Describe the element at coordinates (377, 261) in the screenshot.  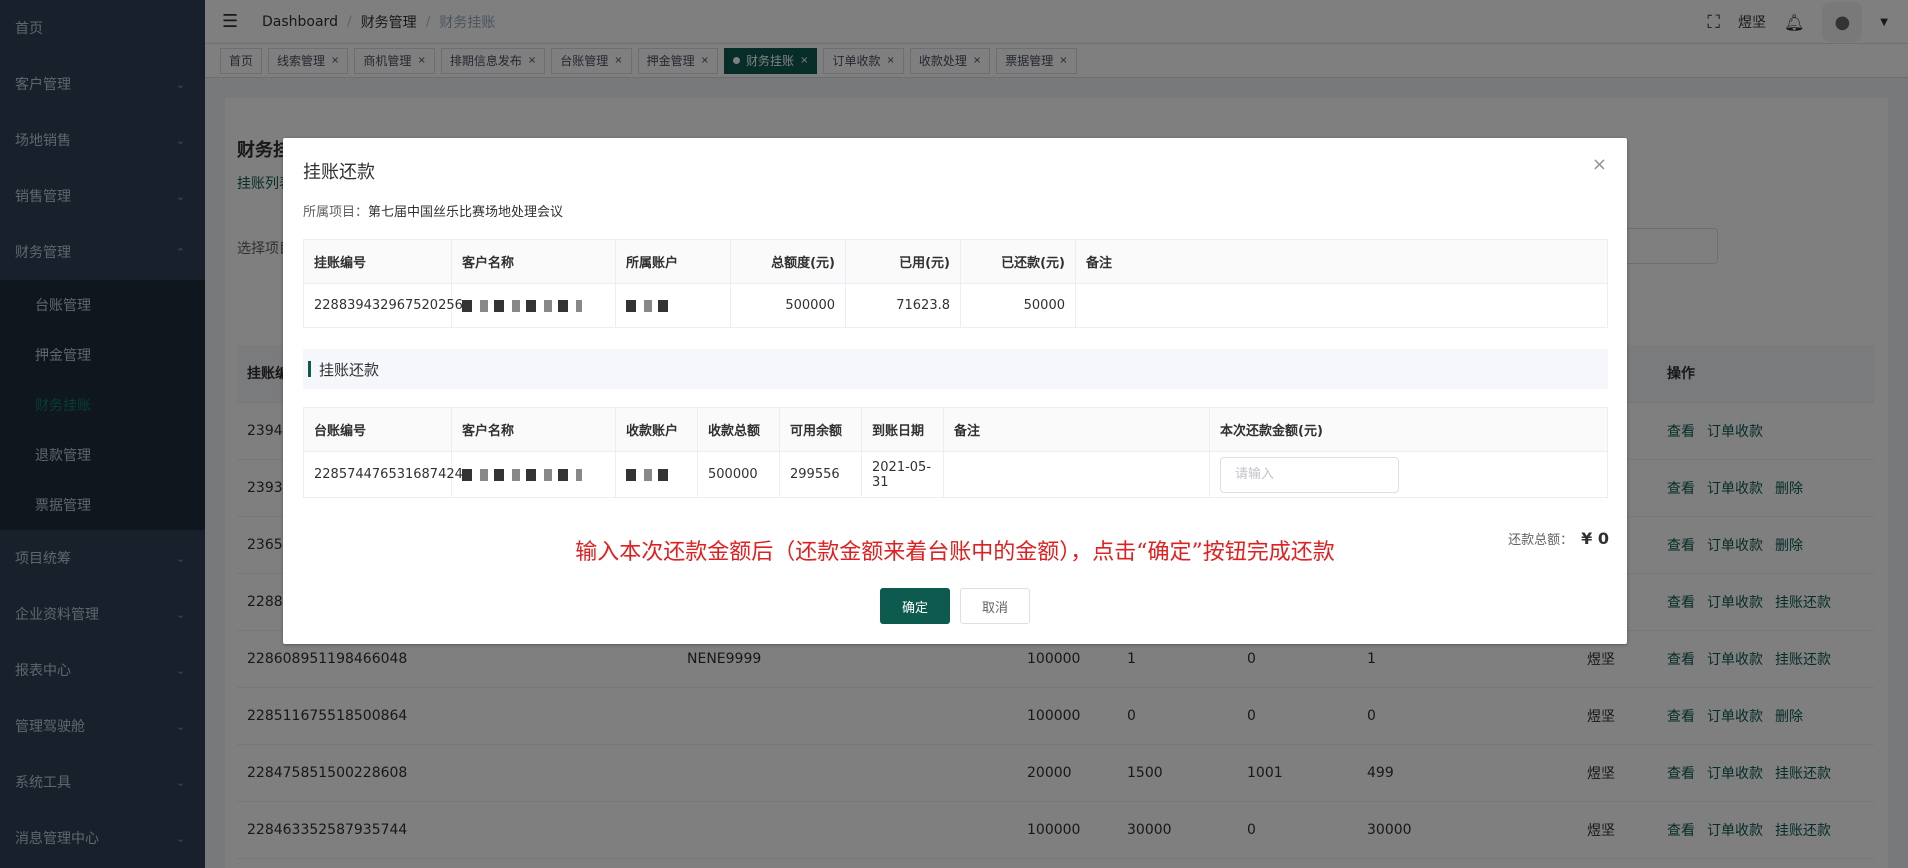
I see `col-header: 挂账编号` at that location.